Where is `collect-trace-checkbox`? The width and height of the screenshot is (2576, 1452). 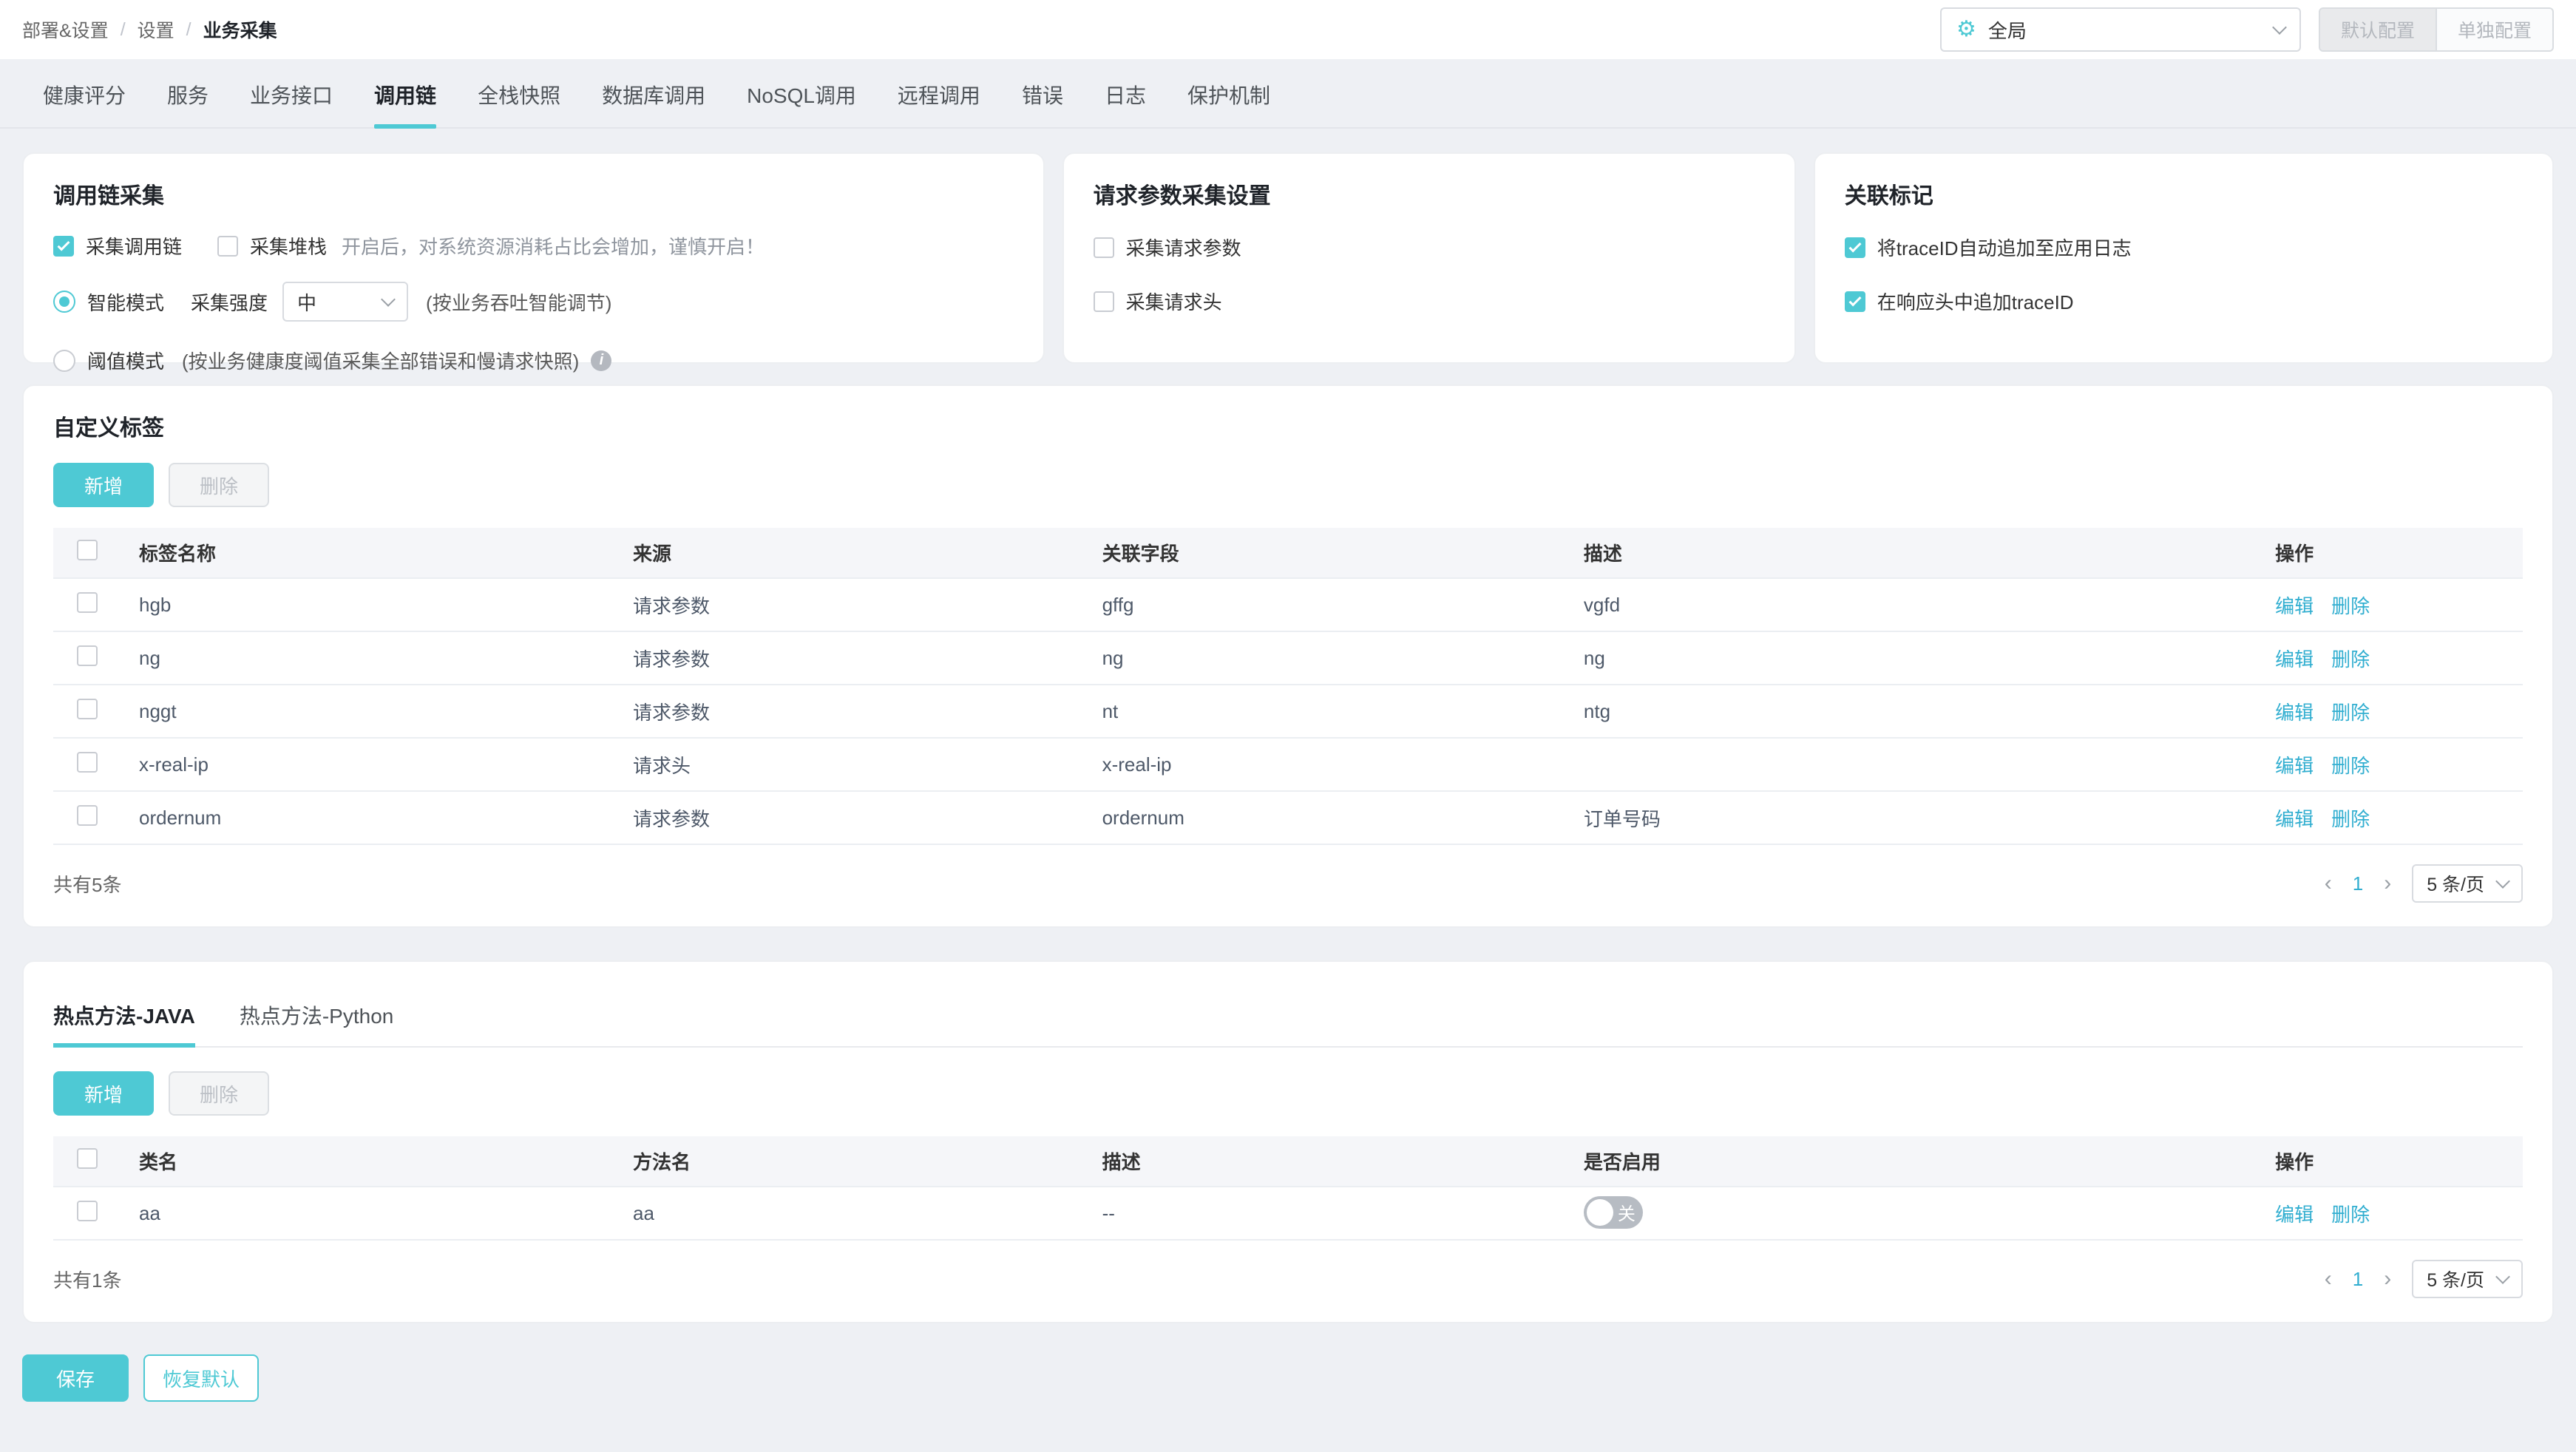
collect-trace-checkbox is located at coordinates (63, 246).